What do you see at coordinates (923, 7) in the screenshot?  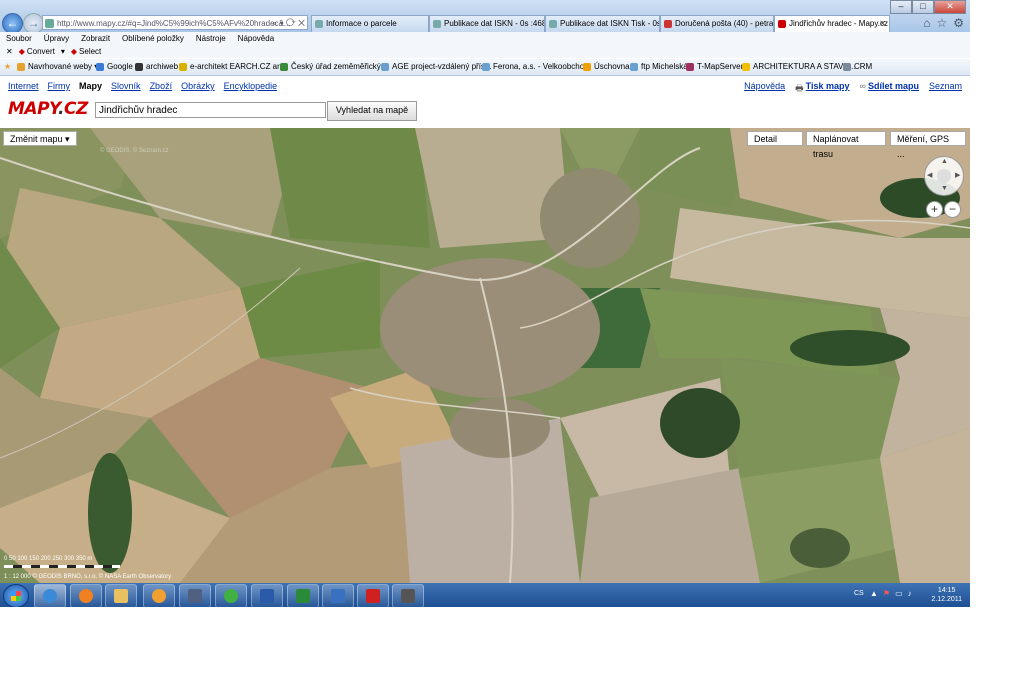 I see `maximize-button: □` at bounding box center [923, 7].